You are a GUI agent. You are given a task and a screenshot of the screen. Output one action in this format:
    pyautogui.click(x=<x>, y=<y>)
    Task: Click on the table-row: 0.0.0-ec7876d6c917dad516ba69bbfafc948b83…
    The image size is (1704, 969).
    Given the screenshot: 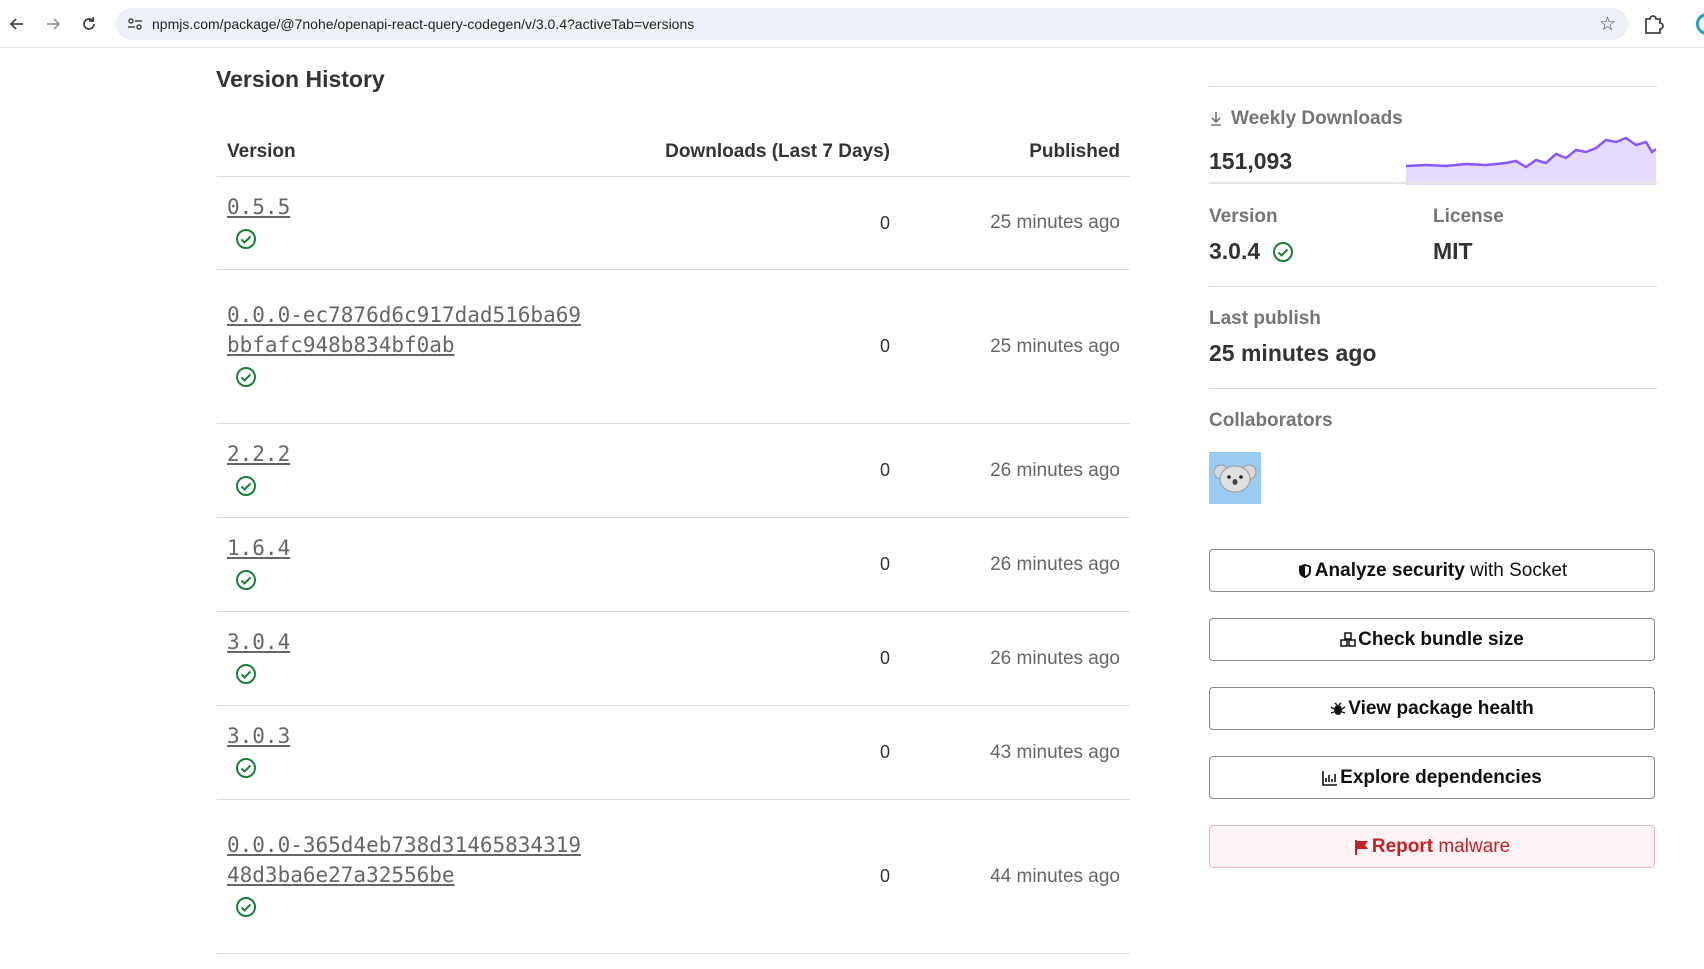 What is the action you would take?
    pyautogui.click(x=673, y=346)
    